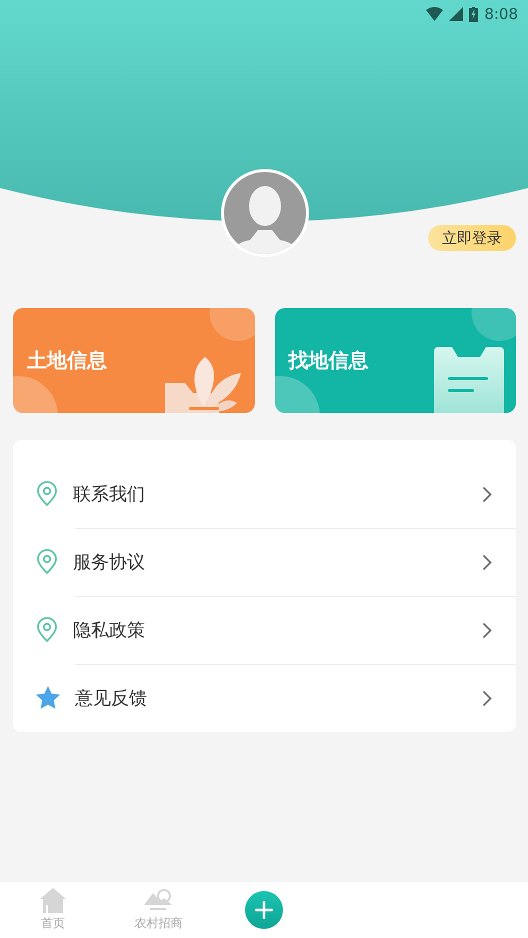 The width and height of the screenshot is (528, 938). I want to click on add-button, so click(263, 910).